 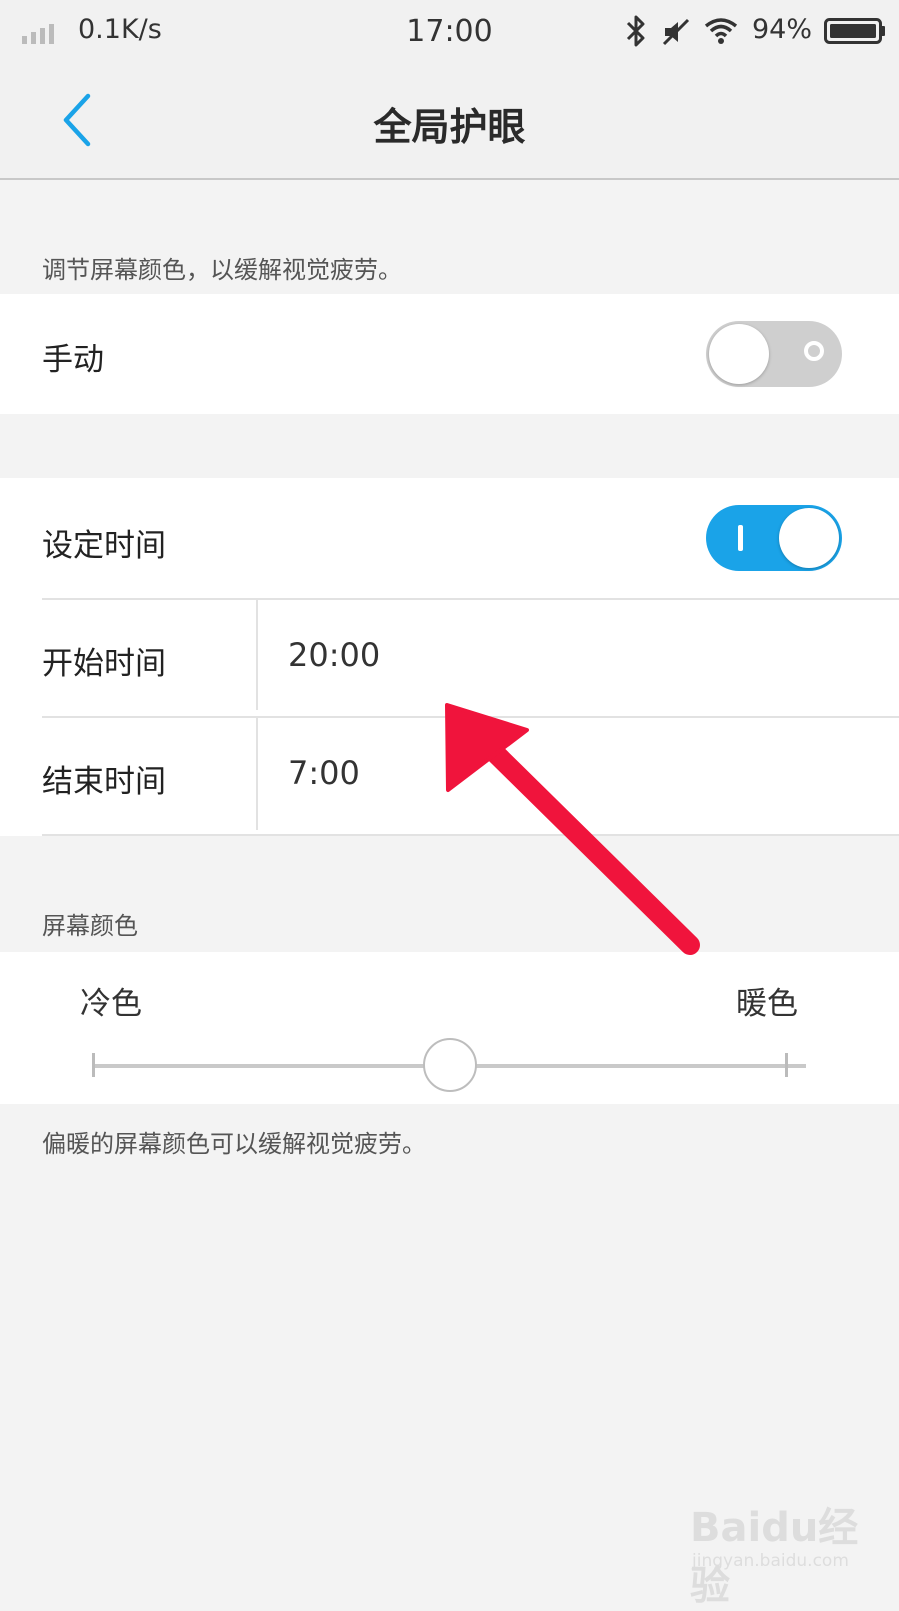 I want to click on toggle-on-indicator, so click(x=740, y=538).